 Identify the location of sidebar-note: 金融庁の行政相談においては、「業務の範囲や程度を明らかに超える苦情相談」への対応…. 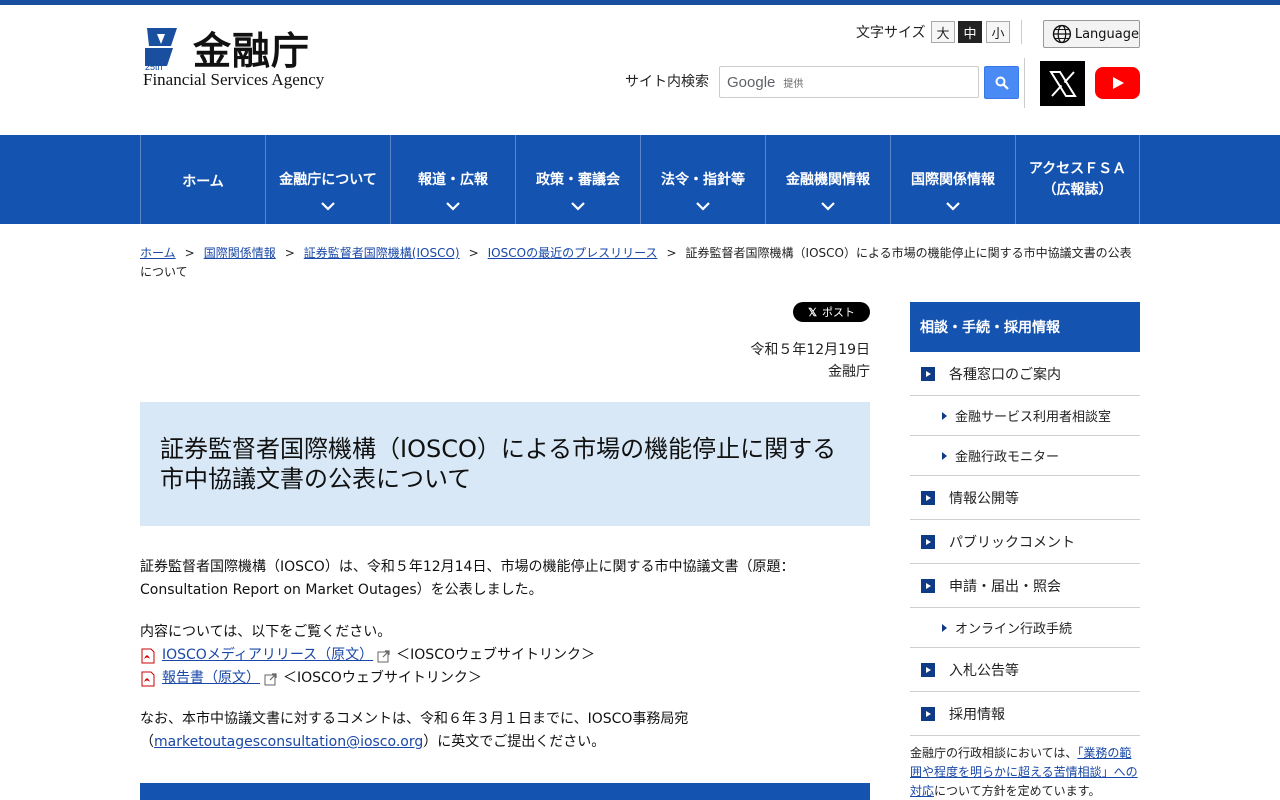
(1025, 772).